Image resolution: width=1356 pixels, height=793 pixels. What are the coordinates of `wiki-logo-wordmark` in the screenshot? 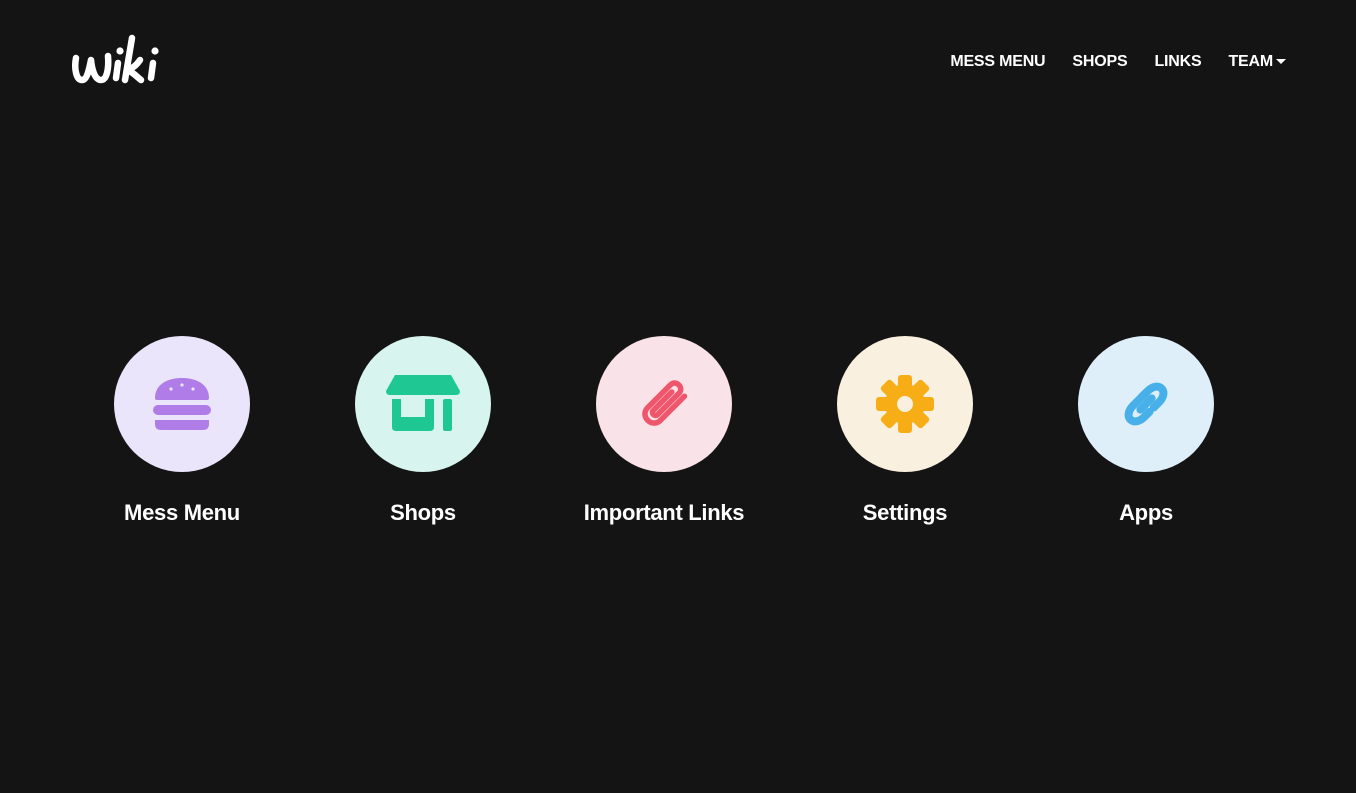 It's located at (115, 59).